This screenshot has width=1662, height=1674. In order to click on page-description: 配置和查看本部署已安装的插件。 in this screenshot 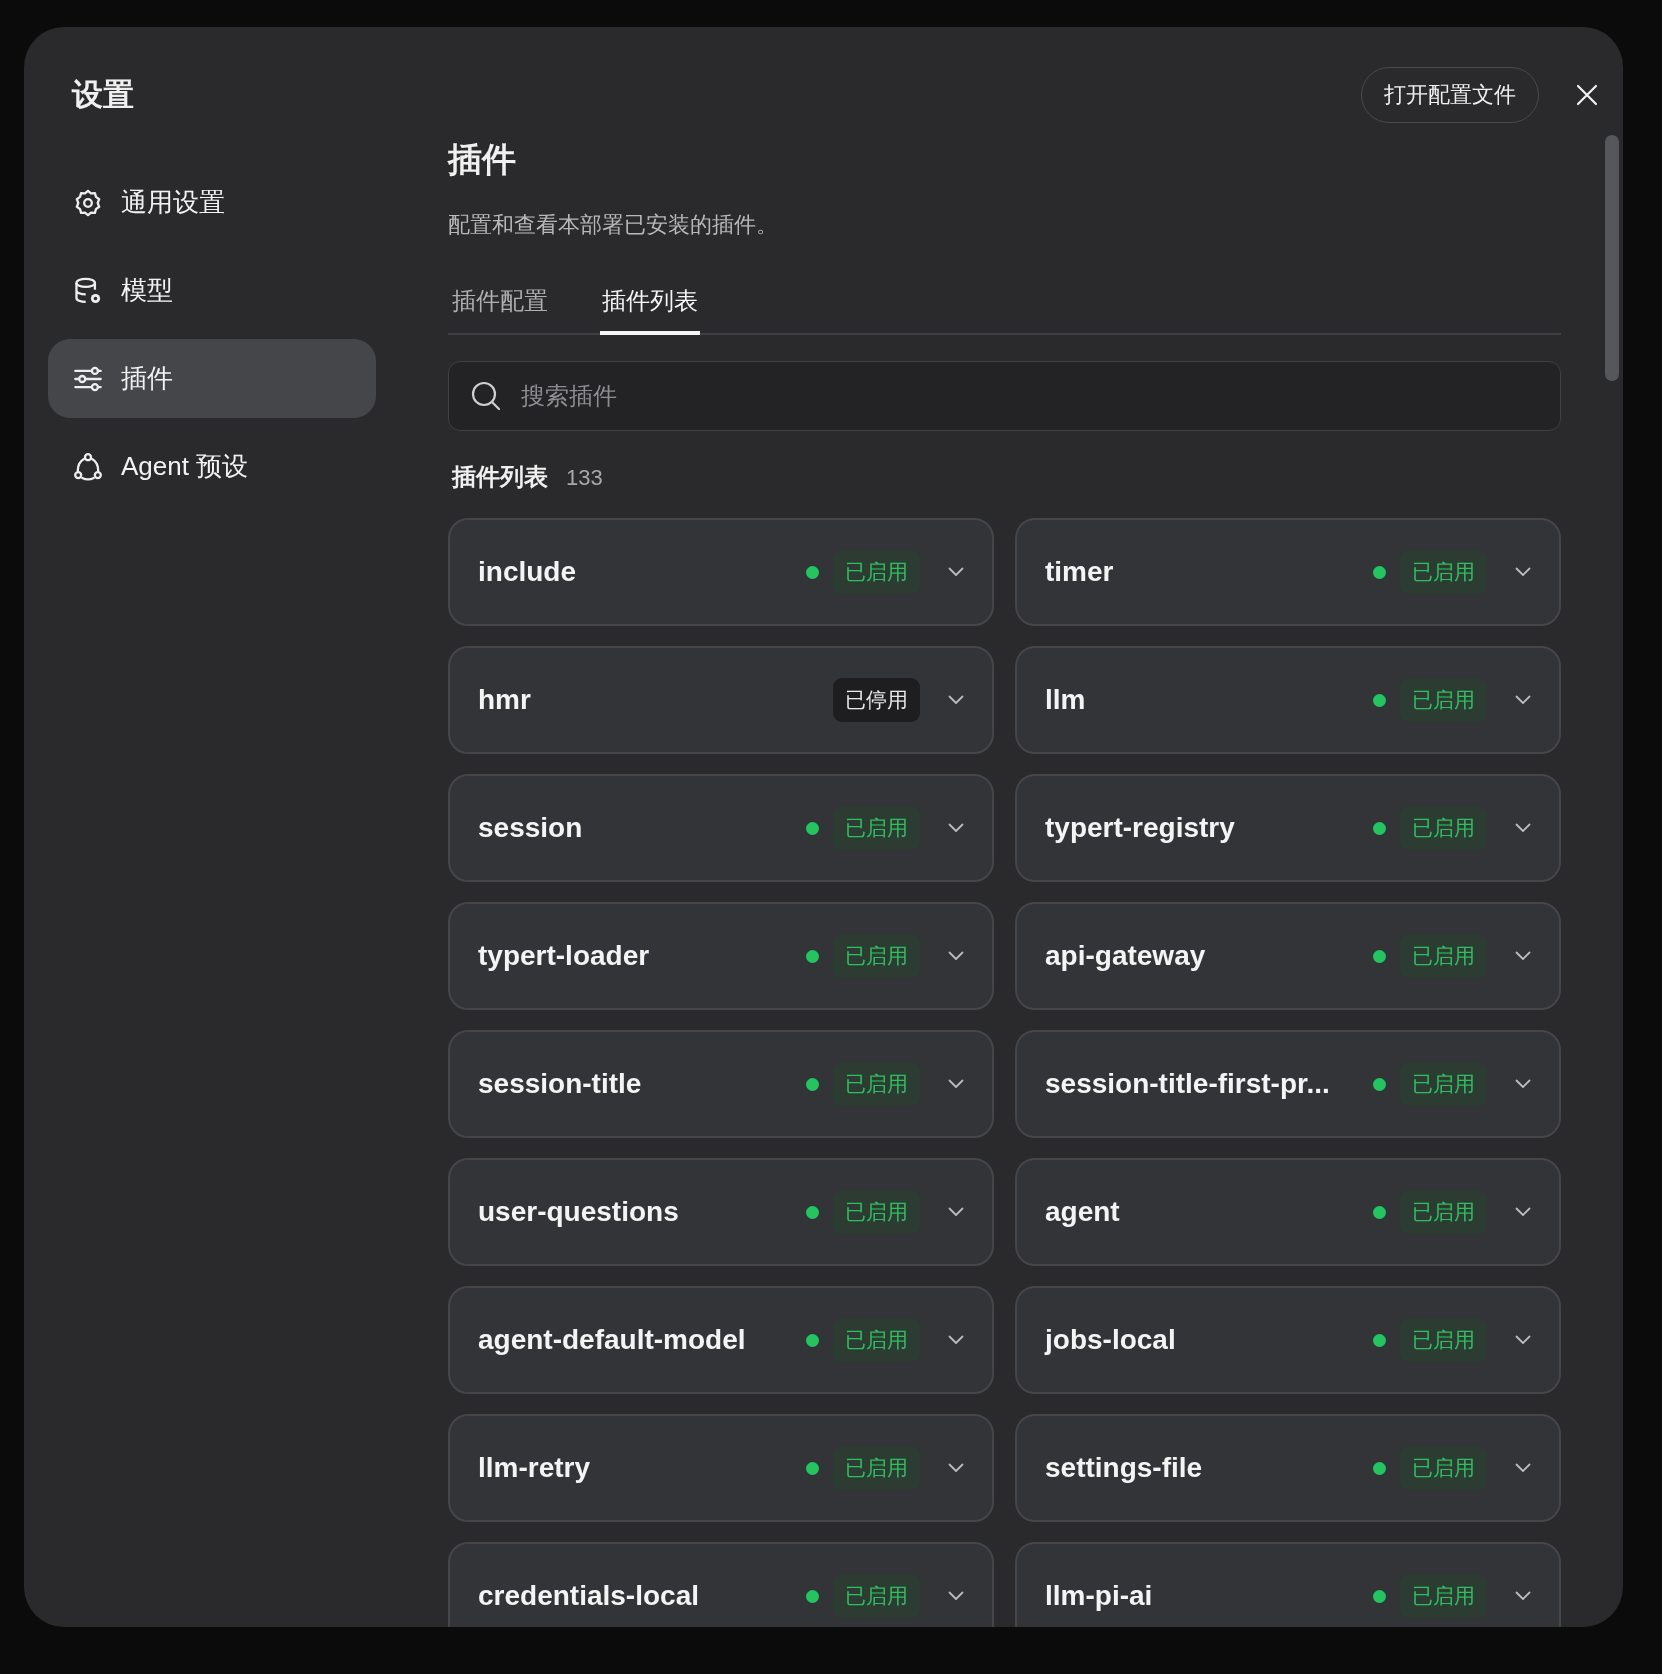, I will do `click(613, 225)`.